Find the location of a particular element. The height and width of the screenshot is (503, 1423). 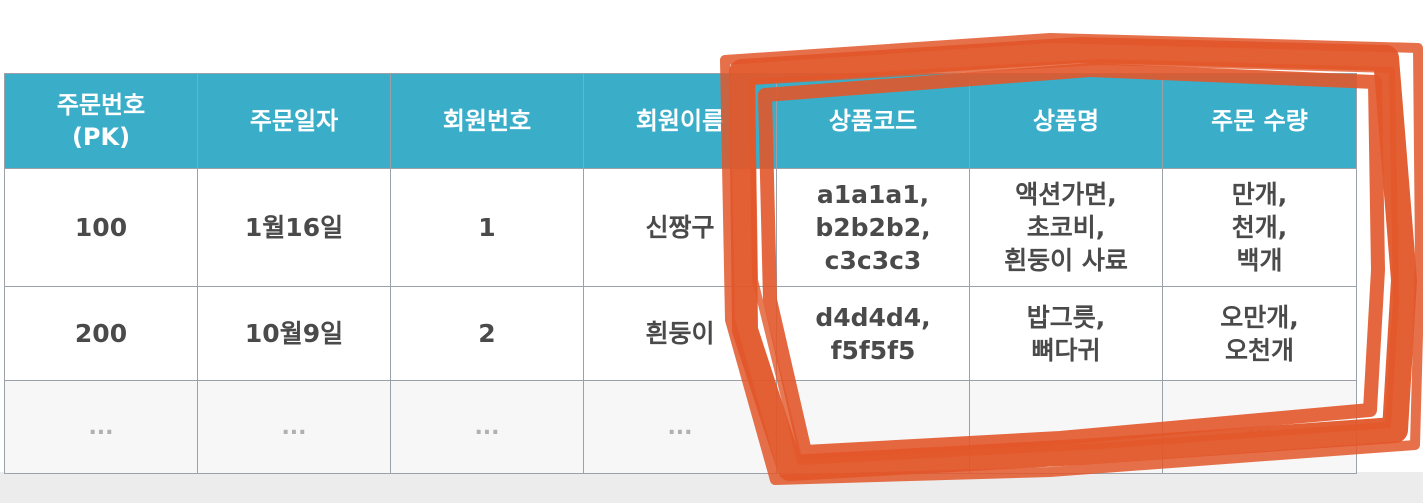

cell-line: 신짱구 is located at coordinates (680, 227).